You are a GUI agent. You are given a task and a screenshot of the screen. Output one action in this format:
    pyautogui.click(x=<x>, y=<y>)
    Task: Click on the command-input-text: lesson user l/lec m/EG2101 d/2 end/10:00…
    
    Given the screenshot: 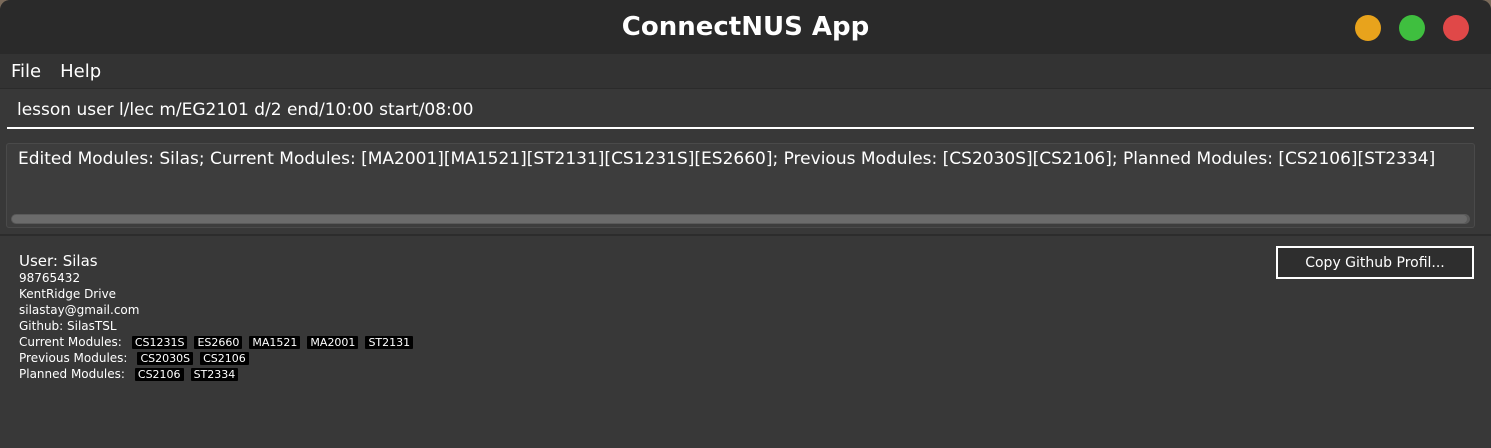 What is the action you would take?
    pyautogui.click(x=245, y=110)
    